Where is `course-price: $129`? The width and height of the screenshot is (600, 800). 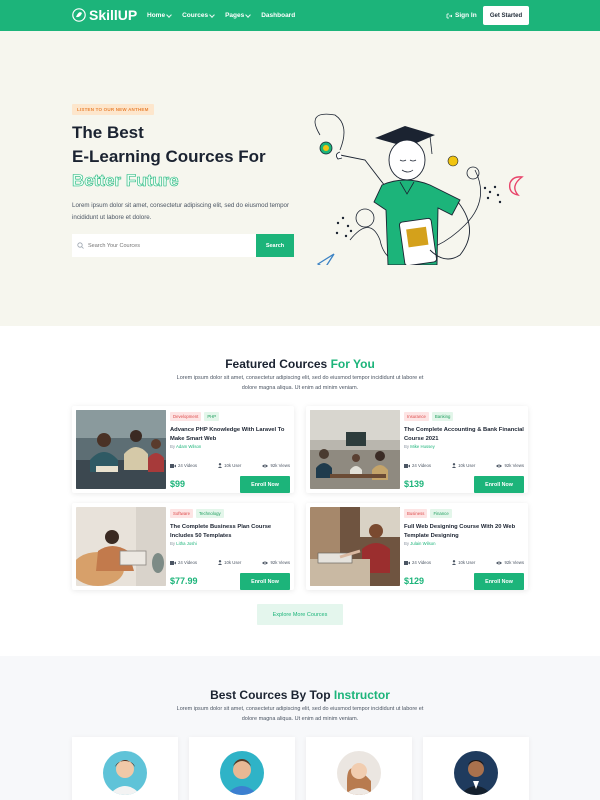
course-price: $129 is located at coordinates (414, 581).